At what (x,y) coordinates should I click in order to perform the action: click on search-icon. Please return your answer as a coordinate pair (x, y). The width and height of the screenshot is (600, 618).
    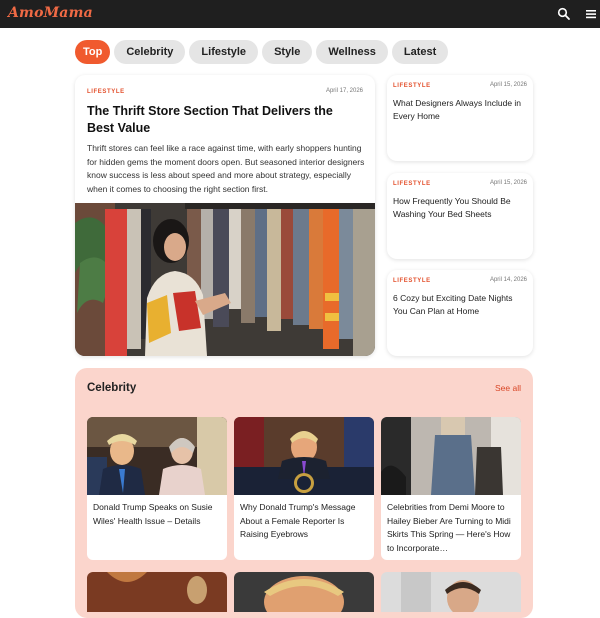
    Looking at the image, I should click on (564, 14).